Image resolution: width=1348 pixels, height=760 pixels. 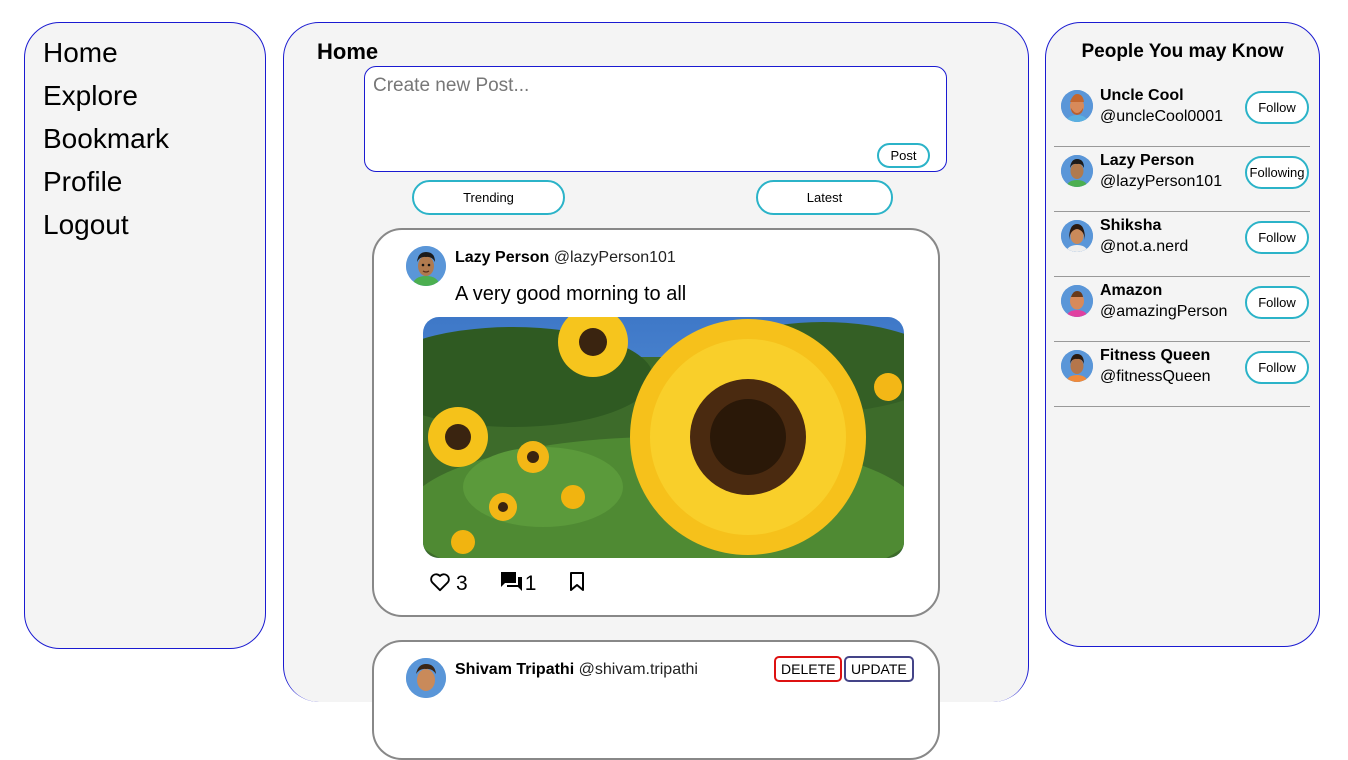 What do you see at coordinates (653, 105) in the screenshot?
I see `new-post-input` at bounding box center [653, 105].